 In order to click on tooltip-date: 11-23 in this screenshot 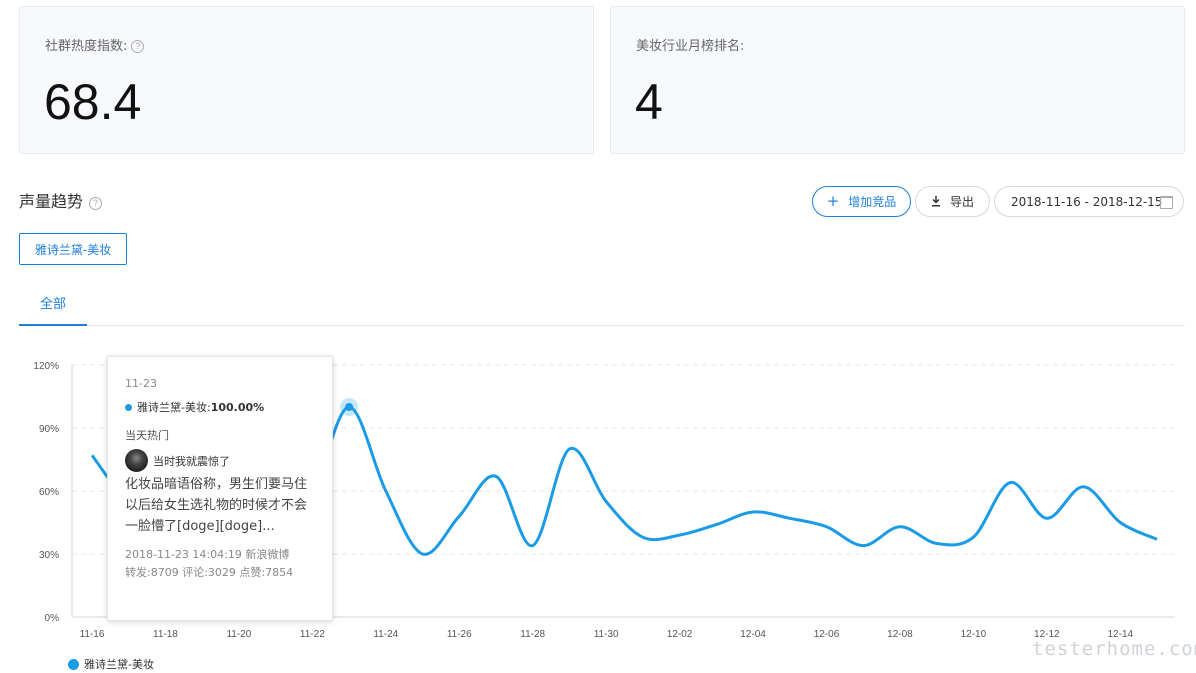, I will do `click(141, 383)`.